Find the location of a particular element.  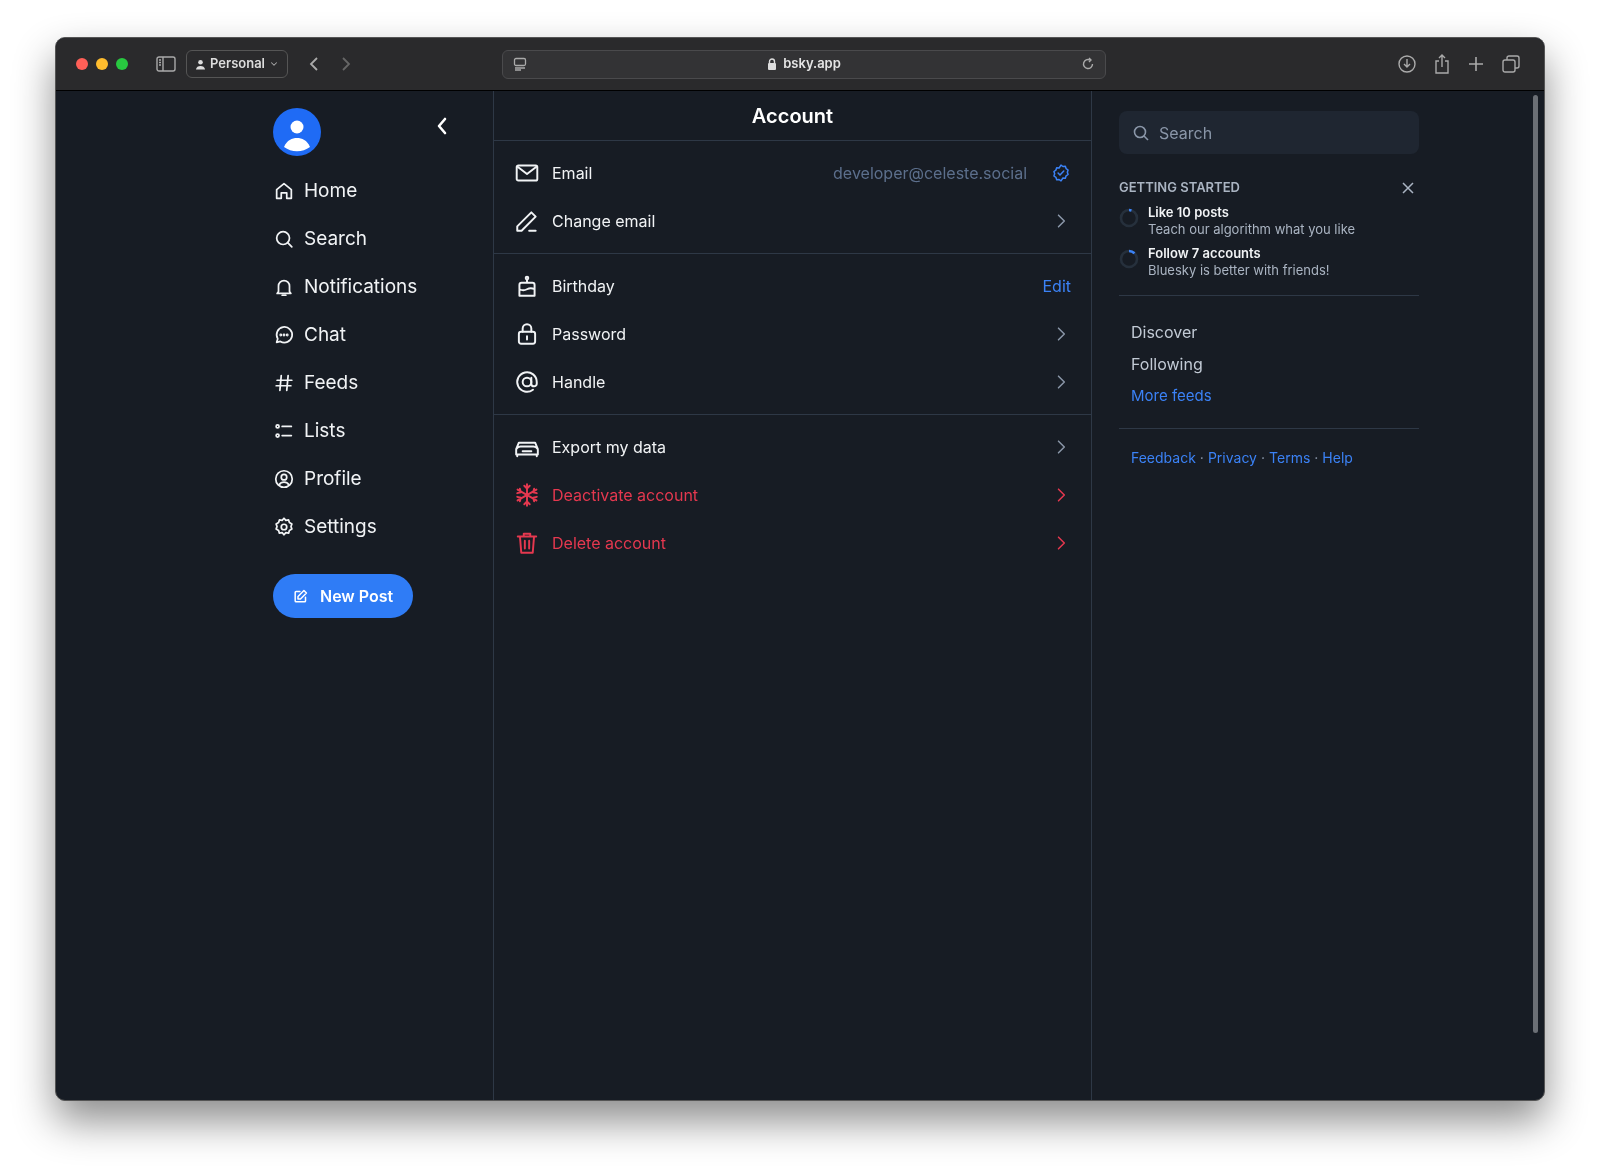

new-post-button: New Post is located at coordinates (343, 596).